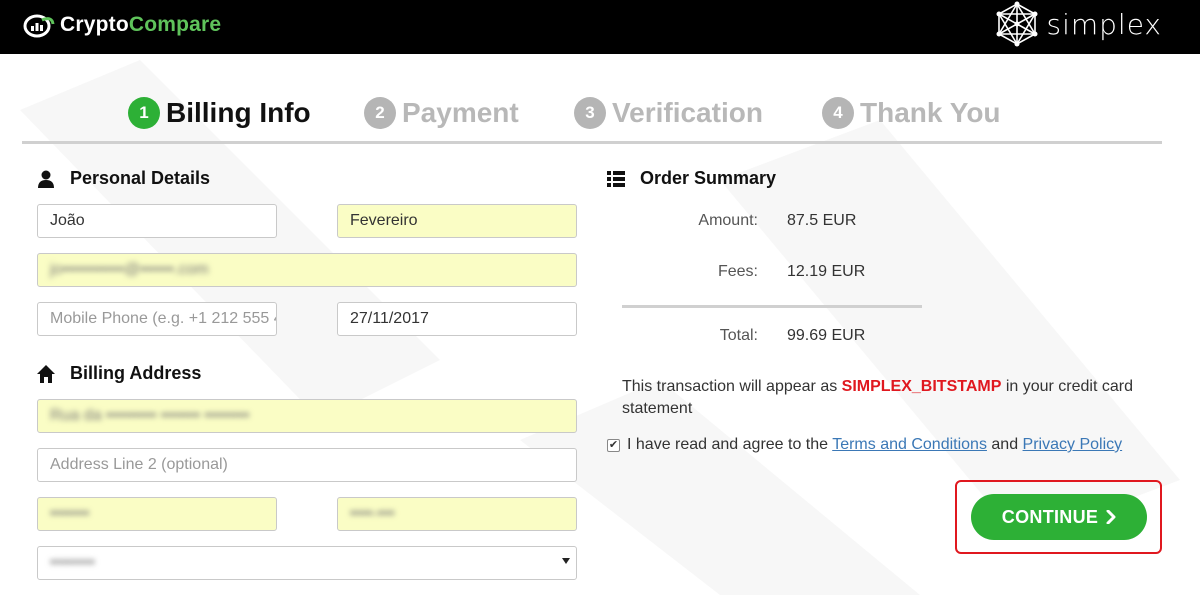 This screenshot has width=1200, height=595. Describe the element at coordinates (772, 306) in the screenshot. I see `summary-divider` at that location.